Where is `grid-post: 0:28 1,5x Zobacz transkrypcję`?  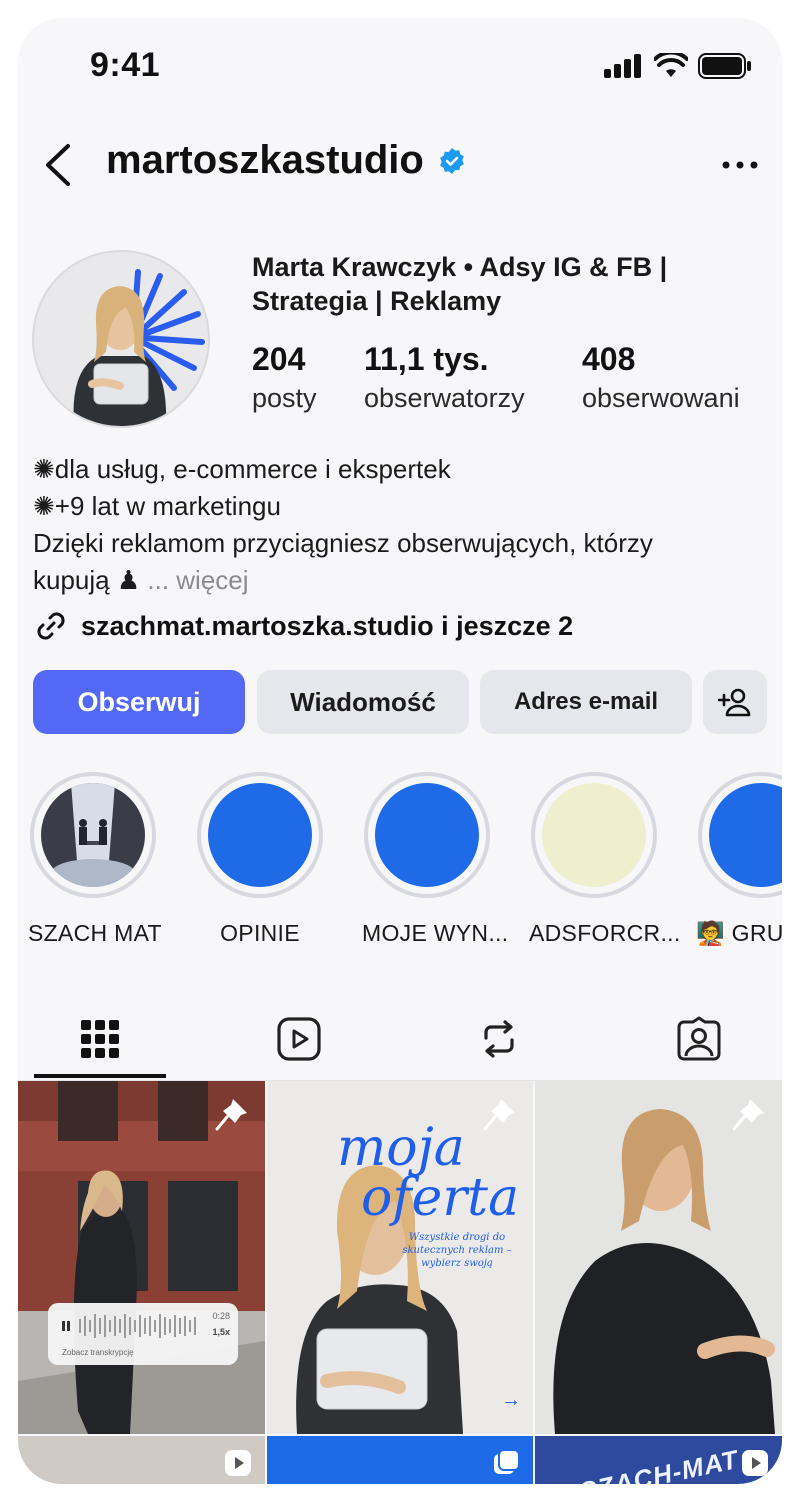 grid-post: 0:28 1,5x Zobacz transkrypcję is located at coordinates (141, 1257).